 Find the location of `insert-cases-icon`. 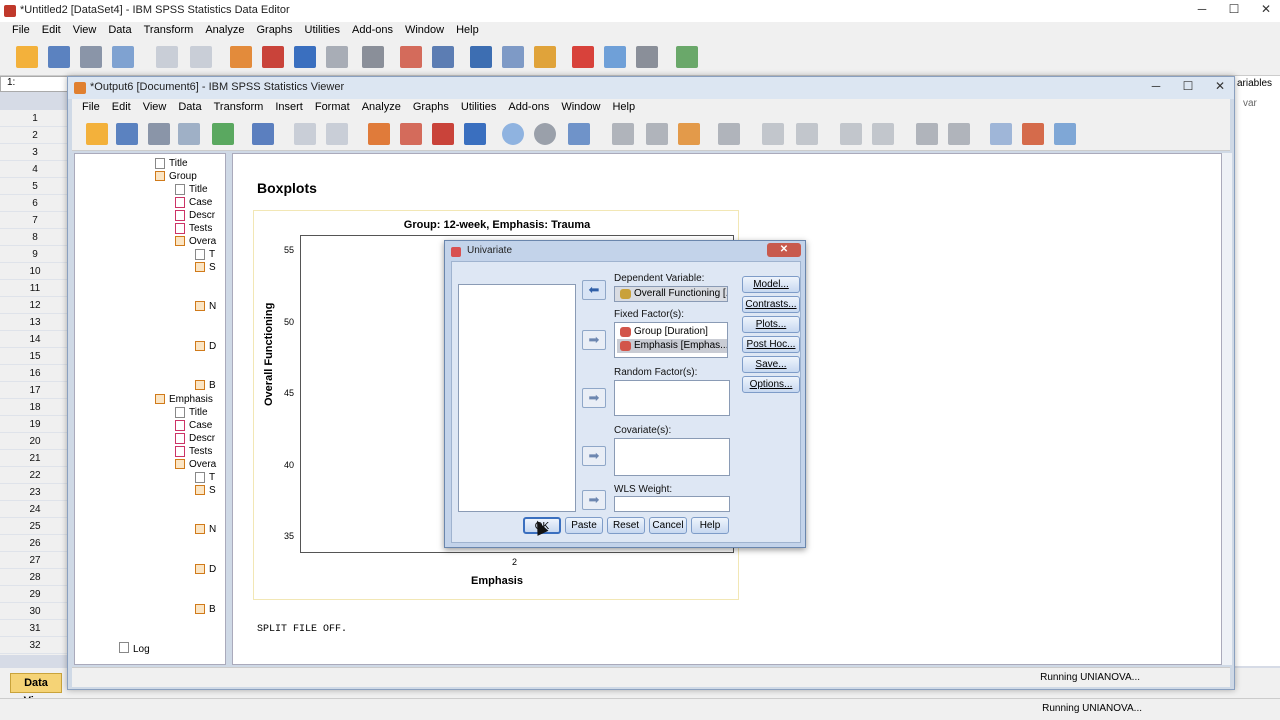

insert-cases-icon is located at coordinates (411, 57).